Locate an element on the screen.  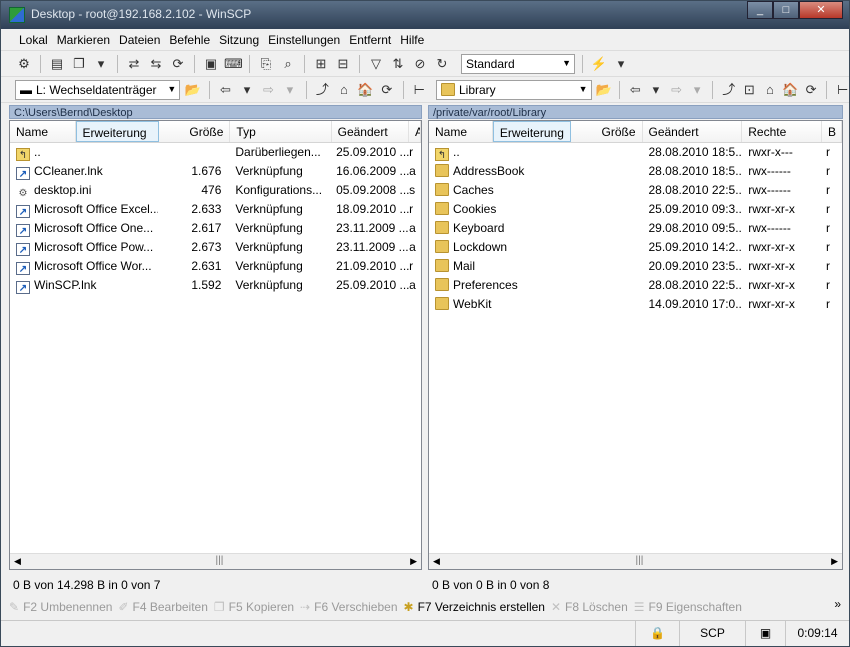
table-row: ↰.. 28.08.2010 18:5... rwxr-x--- r is located at coordinates (635, 152).